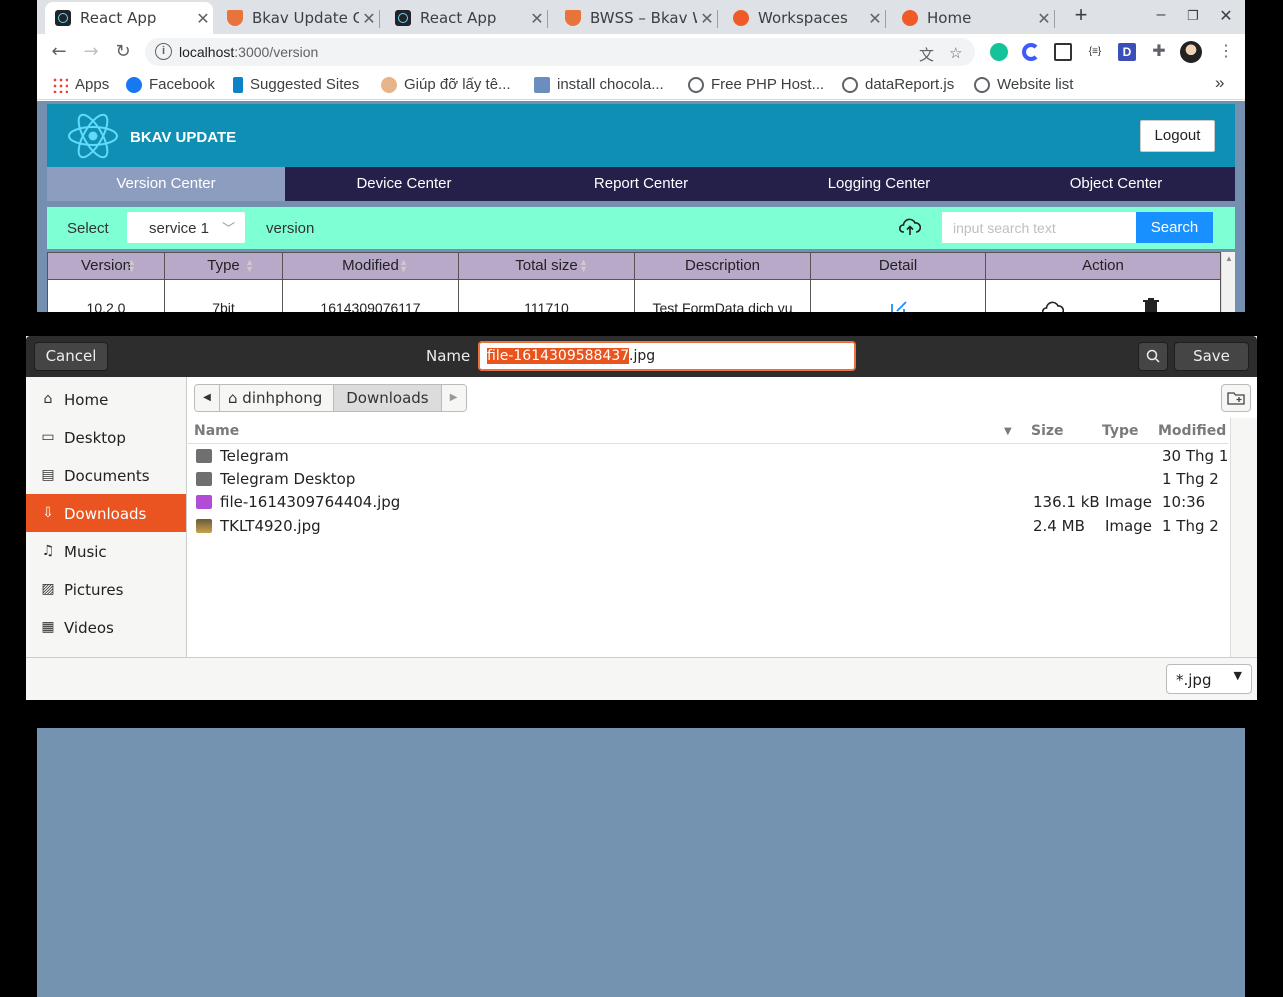 Image resolution: width=1283 pixels, height=997 pixels. What do you see at coordinates (224, 266) in the screenshot?
I see `column-header-type: Type ▲ ▼` at bounding box center [224, 266].